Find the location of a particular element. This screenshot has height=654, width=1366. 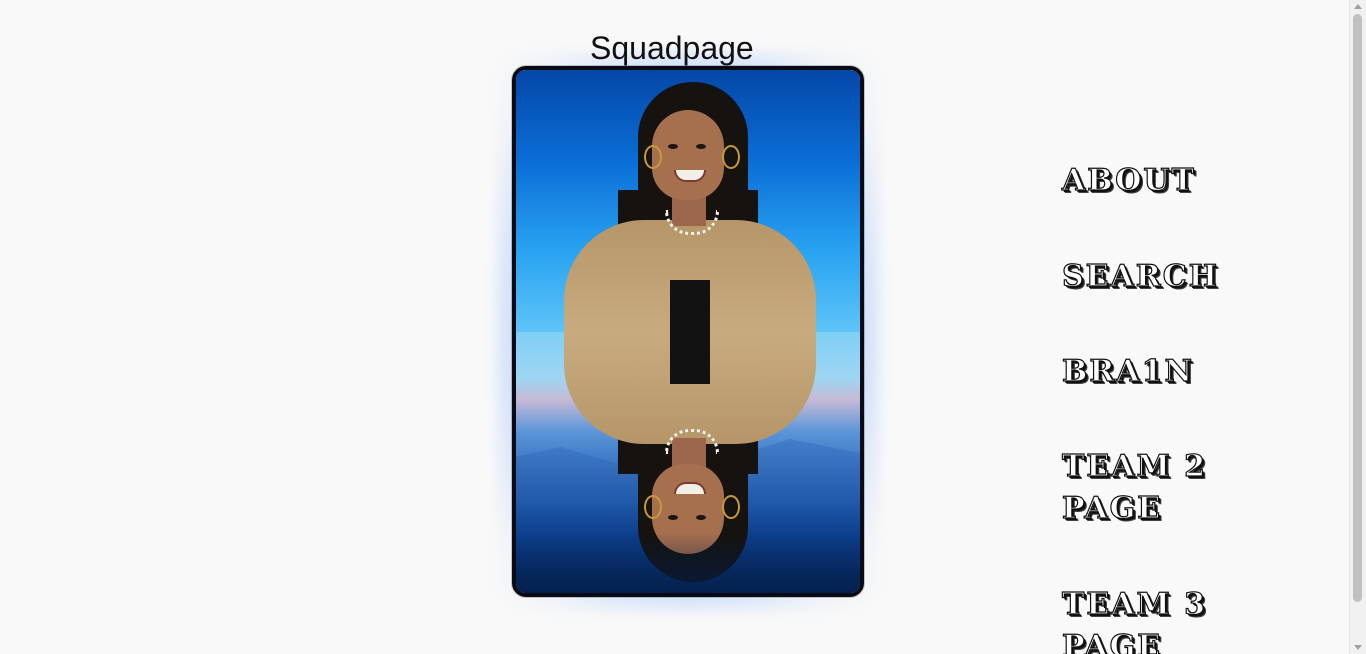

nav-link-about: About is located at coordinates (1128, 181).